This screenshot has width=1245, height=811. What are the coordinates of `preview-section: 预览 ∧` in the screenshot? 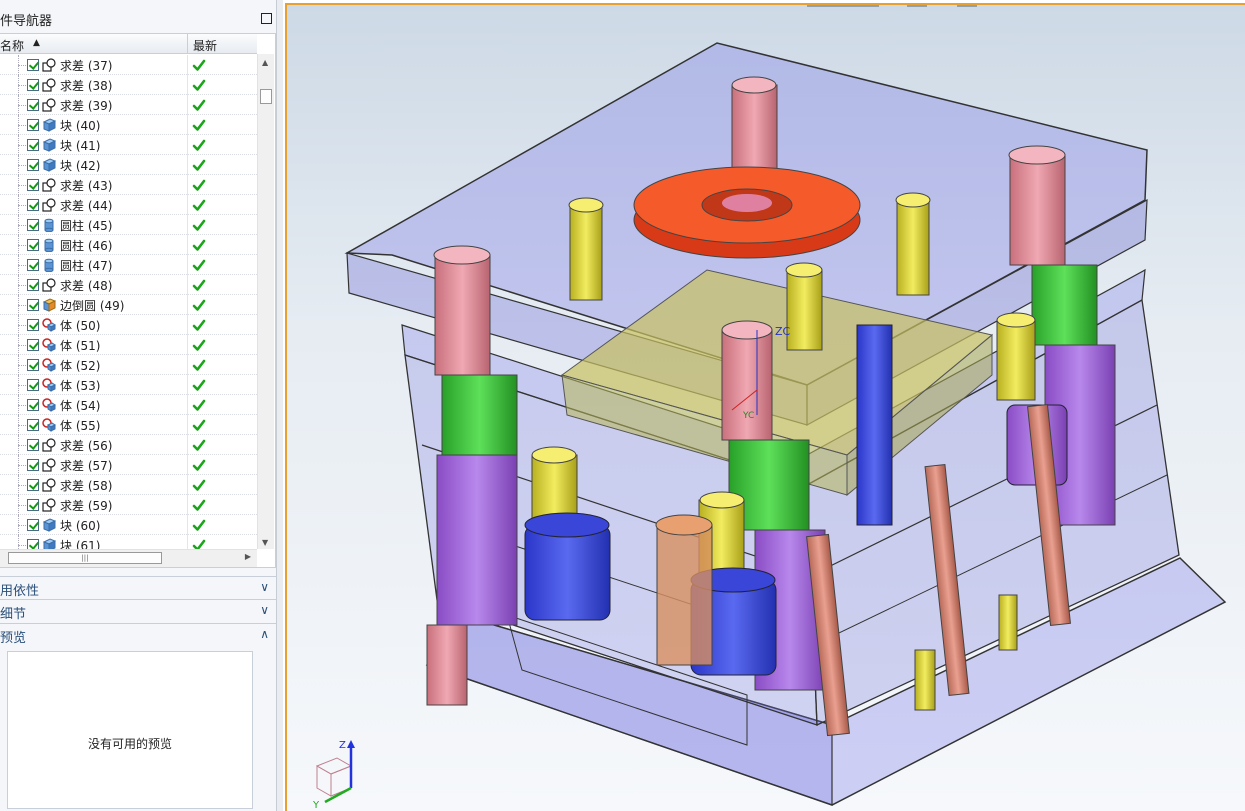 It's located at (138, 634).